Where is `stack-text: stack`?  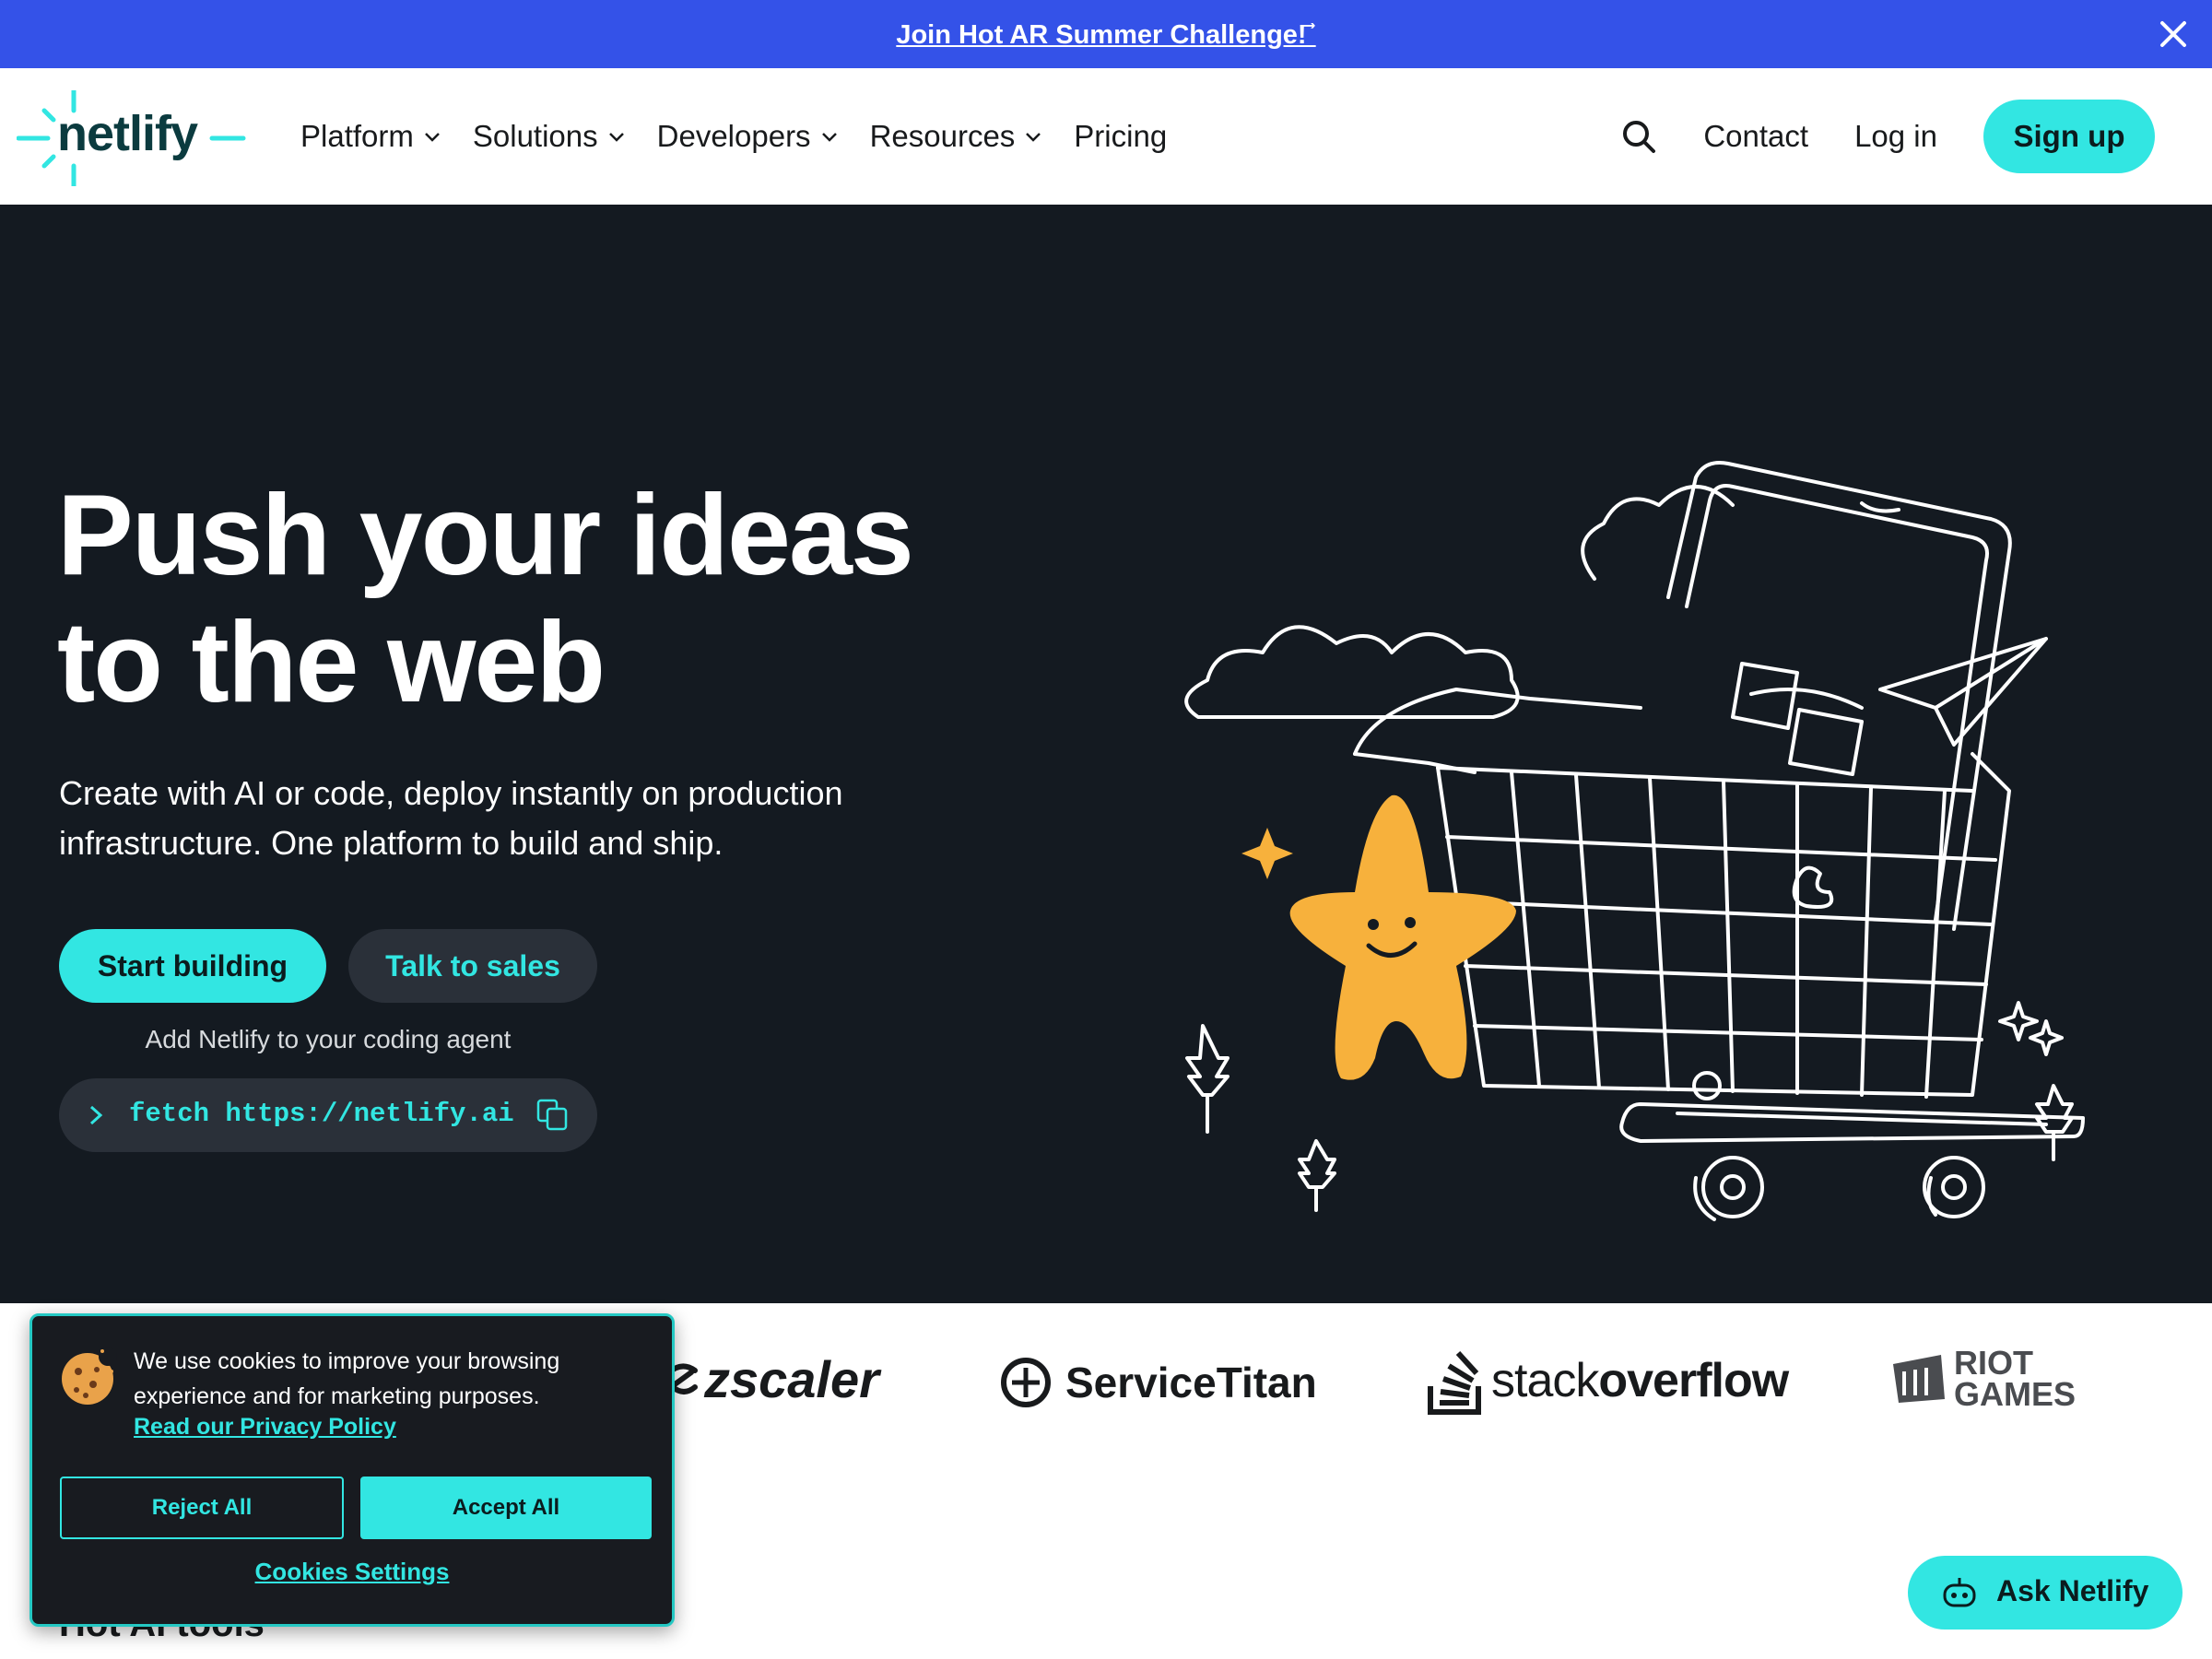 stack-text: stack is located at coordinates (1545, 1380).